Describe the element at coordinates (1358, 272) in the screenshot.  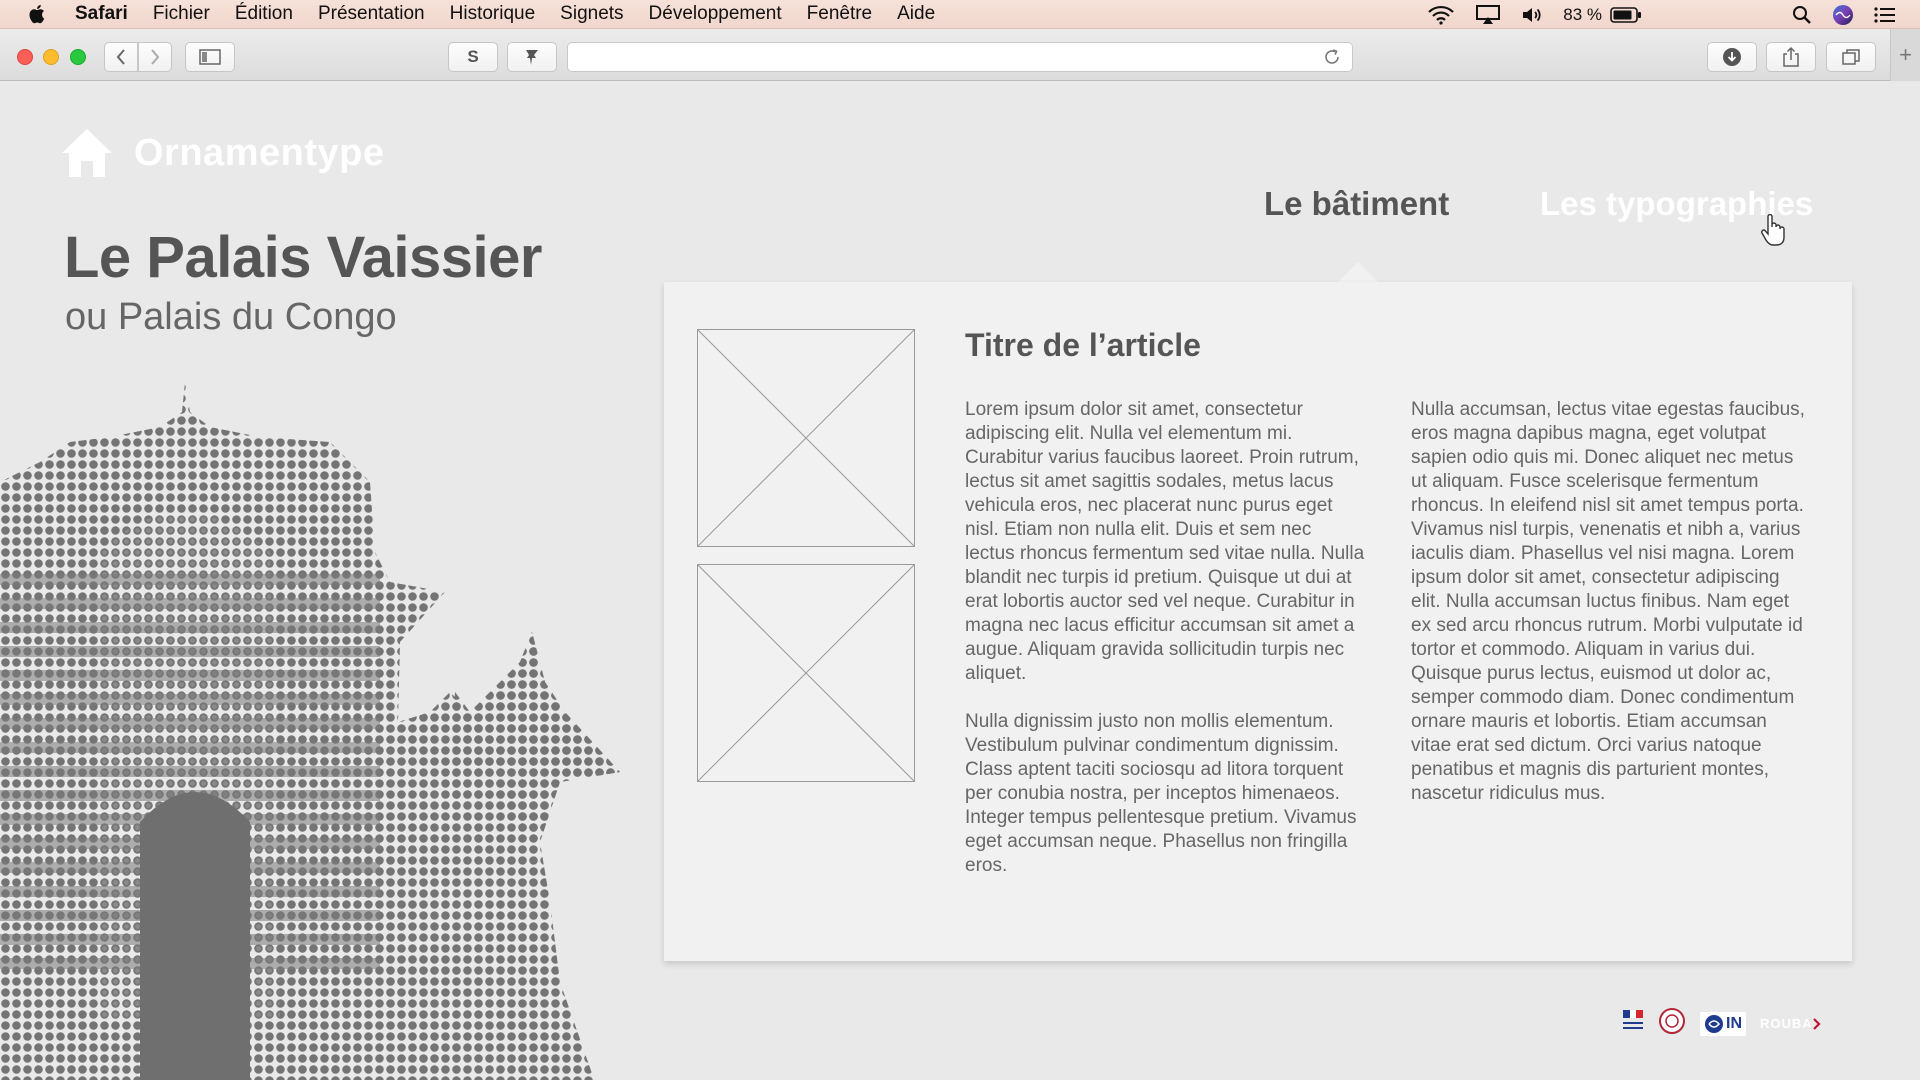
I see `active-tab-pointer` at that location.